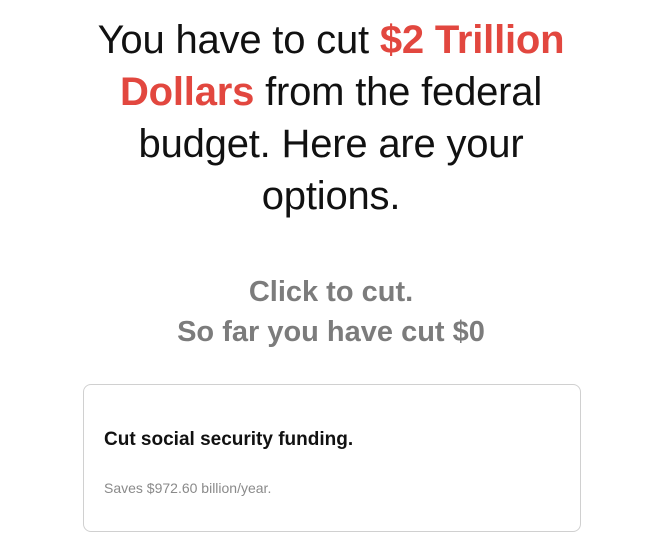 The image size is (662, 548). Describe the element at coordinates (472, 40) in the screenshot. I see `headline-amount: $2 Trillion` at that location.